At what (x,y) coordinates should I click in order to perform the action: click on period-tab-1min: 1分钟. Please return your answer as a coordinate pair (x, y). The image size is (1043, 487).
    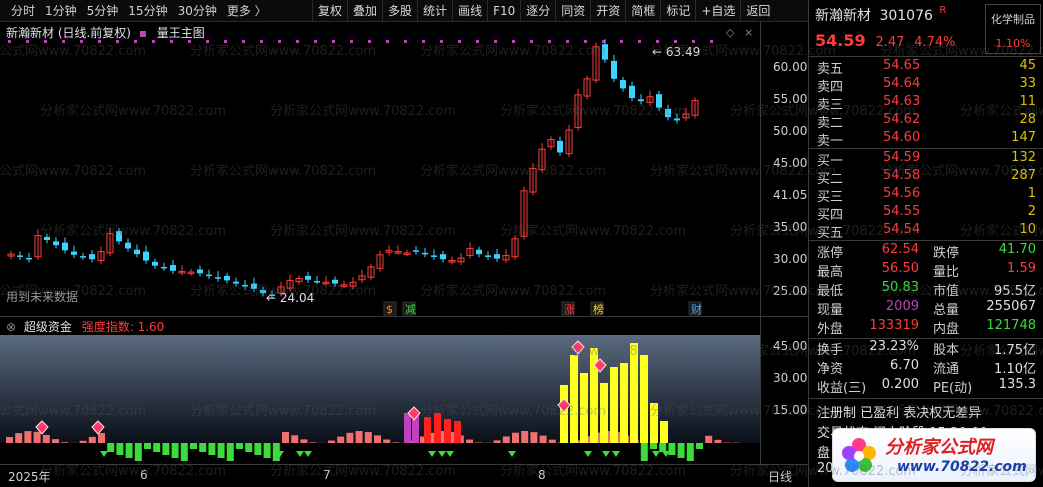
    Looking at the image, I should click on (61, 11).